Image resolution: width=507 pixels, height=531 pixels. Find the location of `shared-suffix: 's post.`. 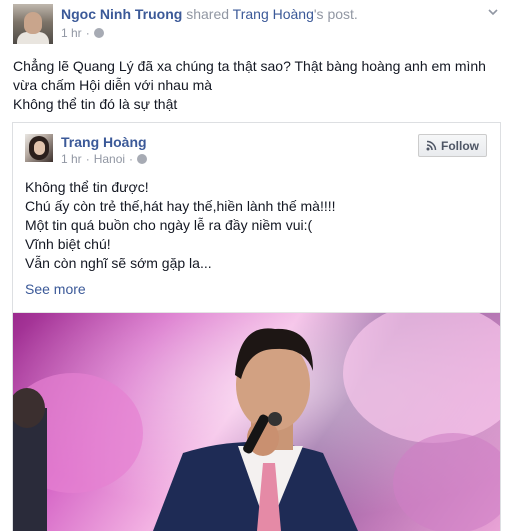

shared-suffix: 's post. is located at coordinates (335, 14).